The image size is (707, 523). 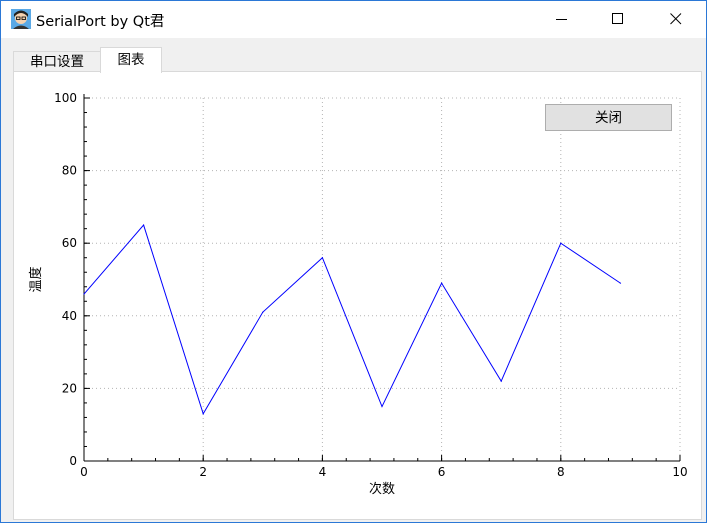 I want to click on x-tick-label: 6, so click(x=442, y=472).